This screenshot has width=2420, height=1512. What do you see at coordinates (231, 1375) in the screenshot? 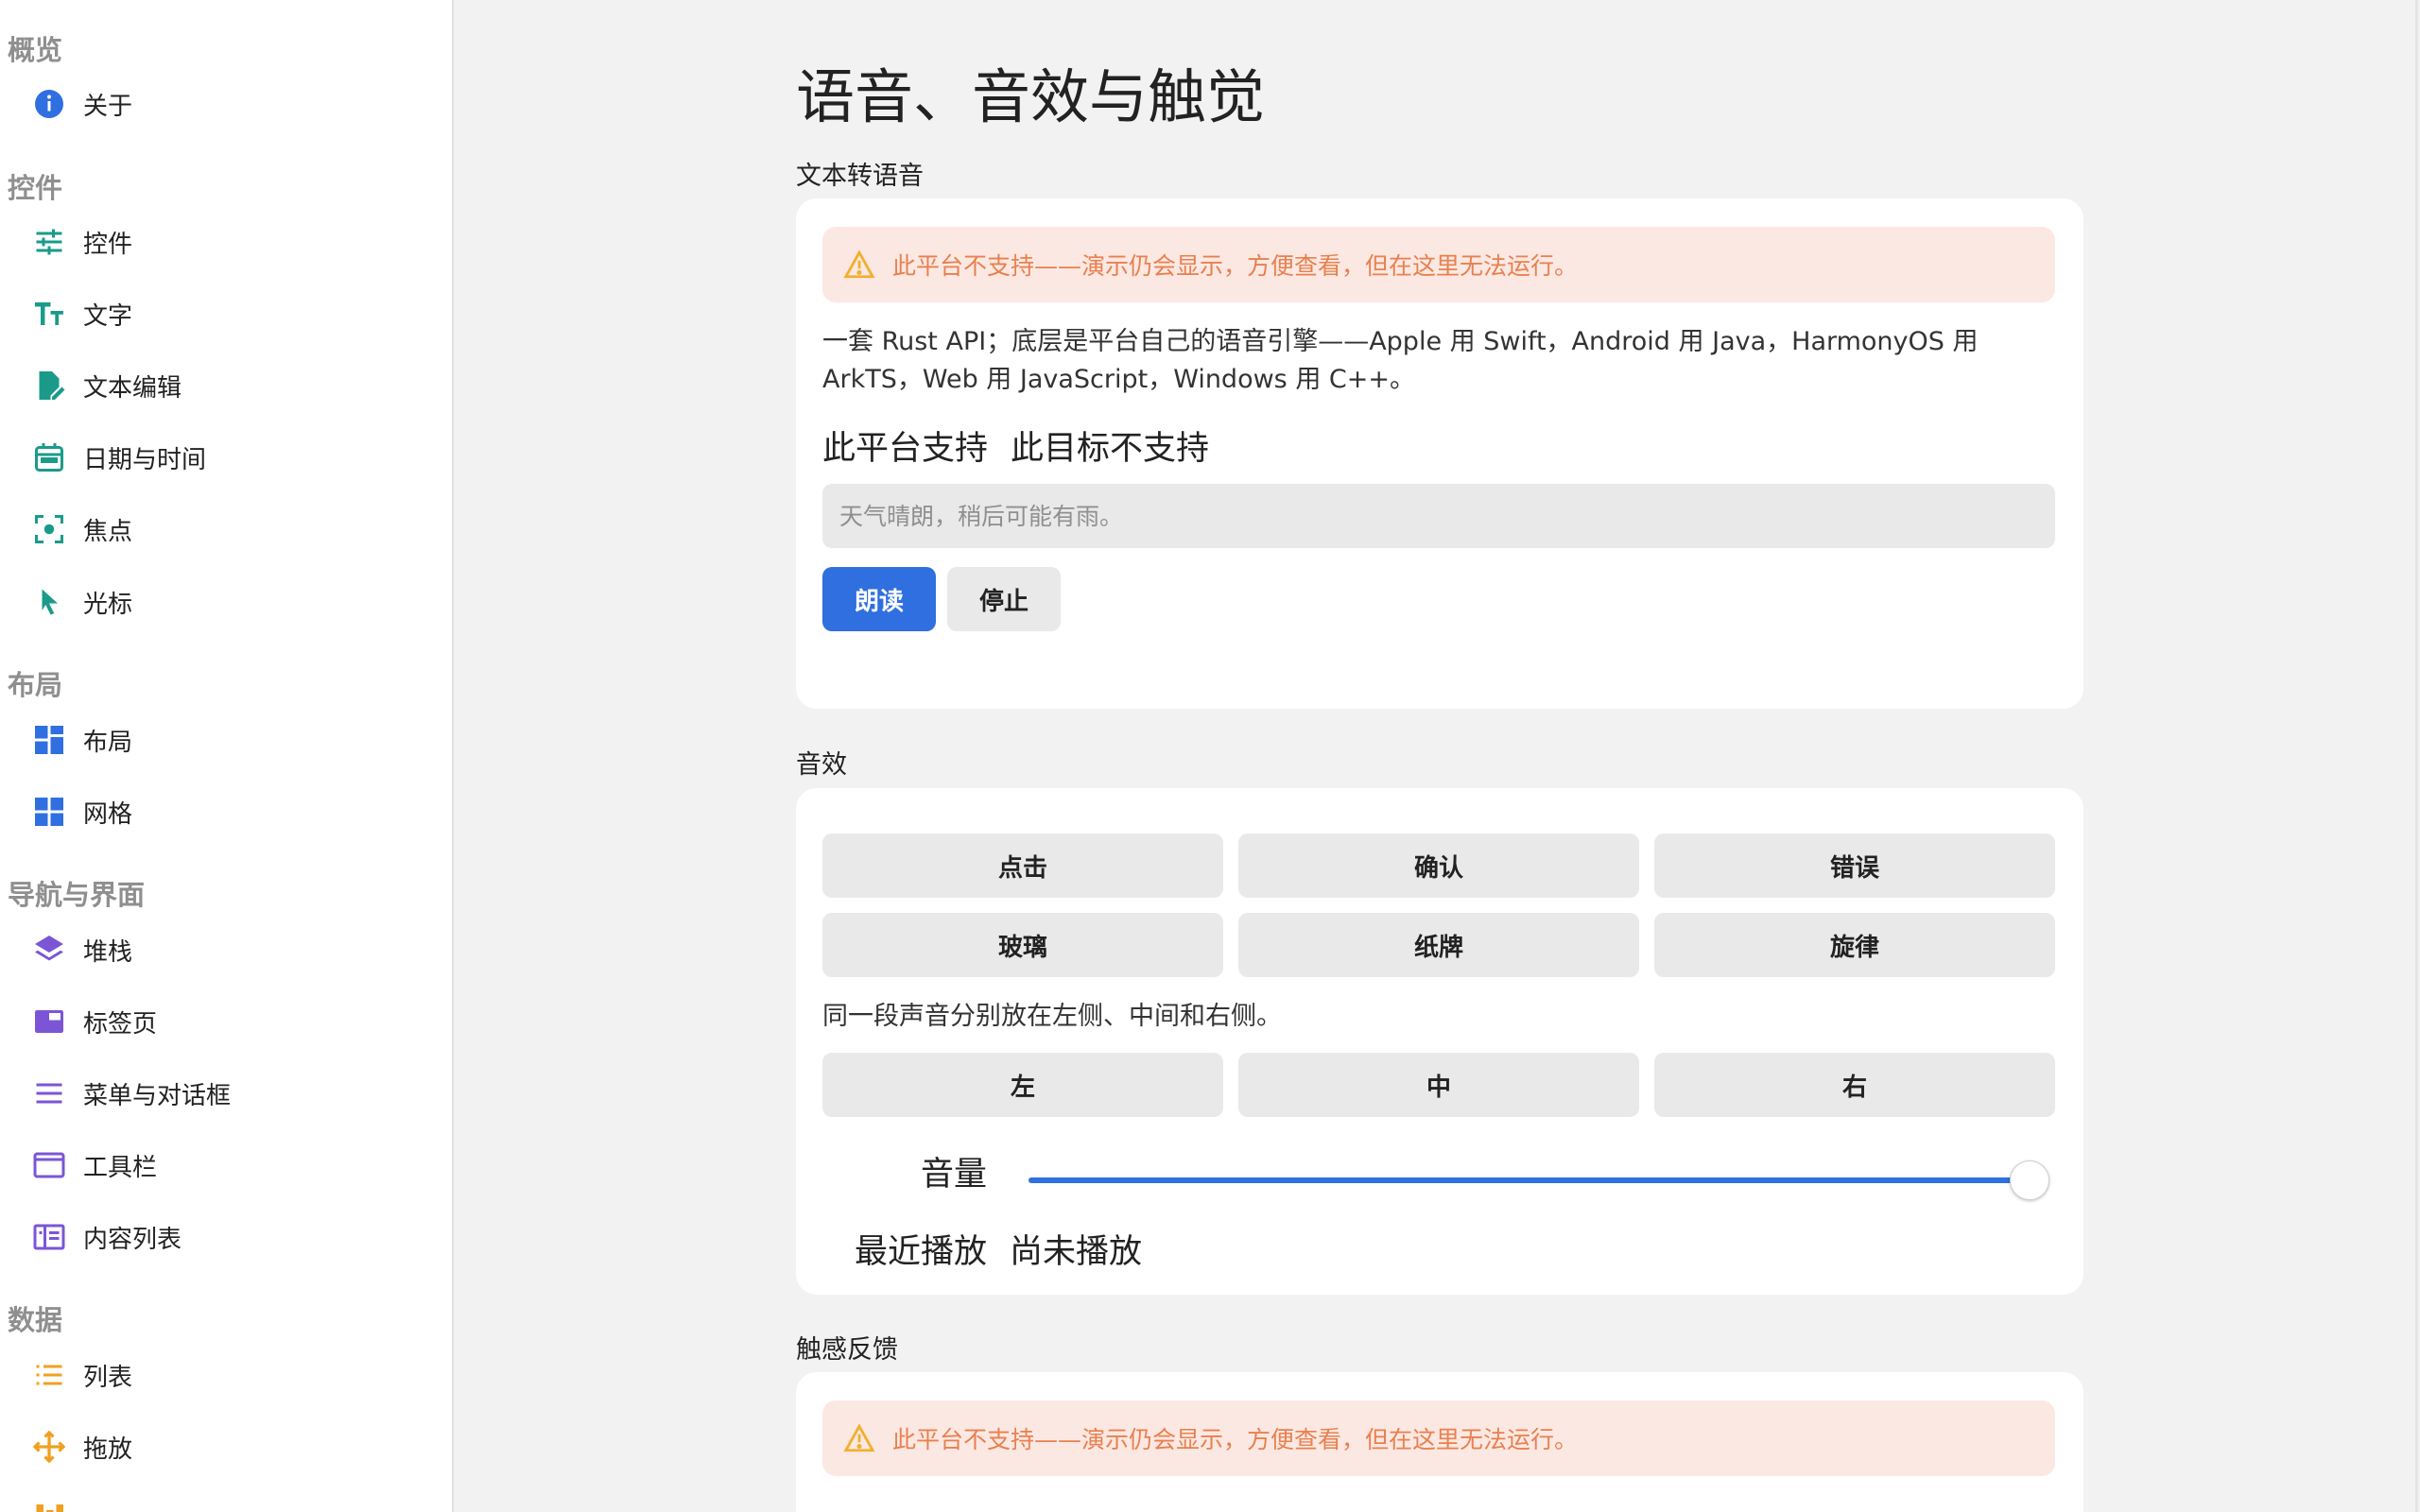
I see `sidebar-item-list: 列表` at bounding box center [231, 1375].